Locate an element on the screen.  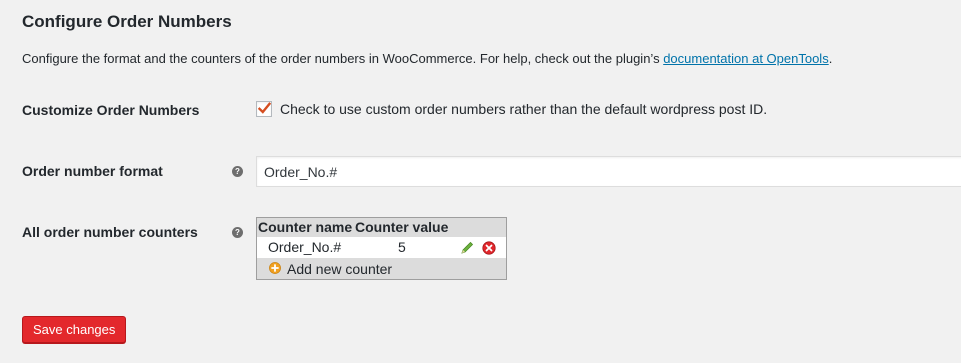
intro-end: . is located at coordinates (830, 58).